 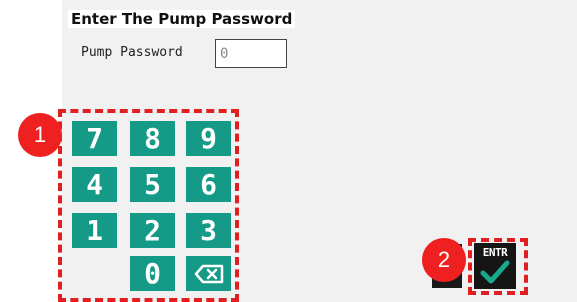 I want to click on annotation-badge-1: 1, so click(x=40, y=135).